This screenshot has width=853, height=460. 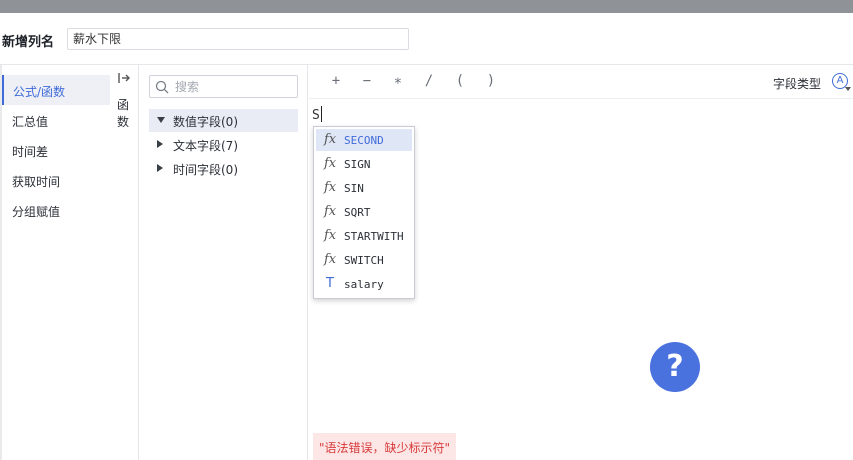 What do you see at coordinates (385, 446) in the screenshot?
I see `syntax-error-message: "语法错误，缺少标示符"` at bounding box center [385, 446].